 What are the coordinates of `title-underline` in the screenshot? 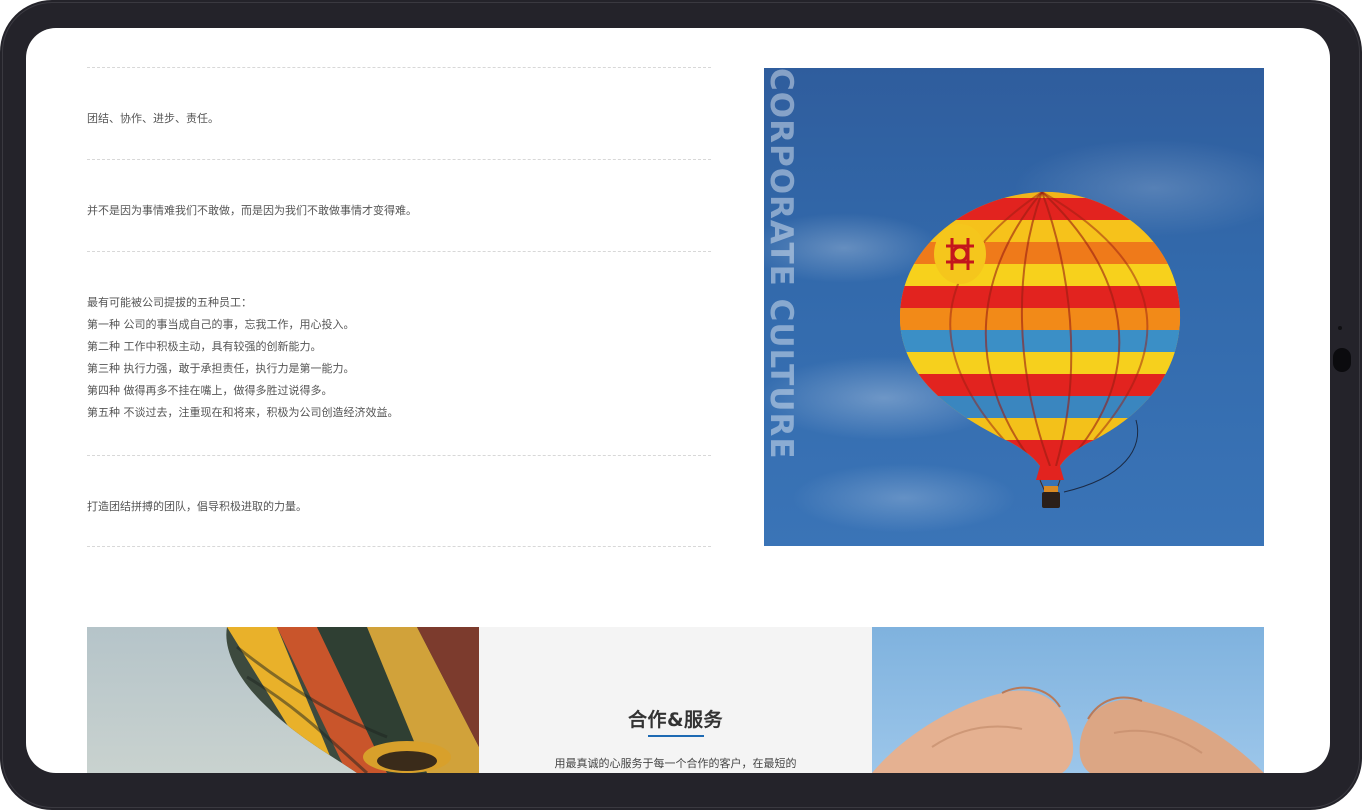 It's located at (676, 736).